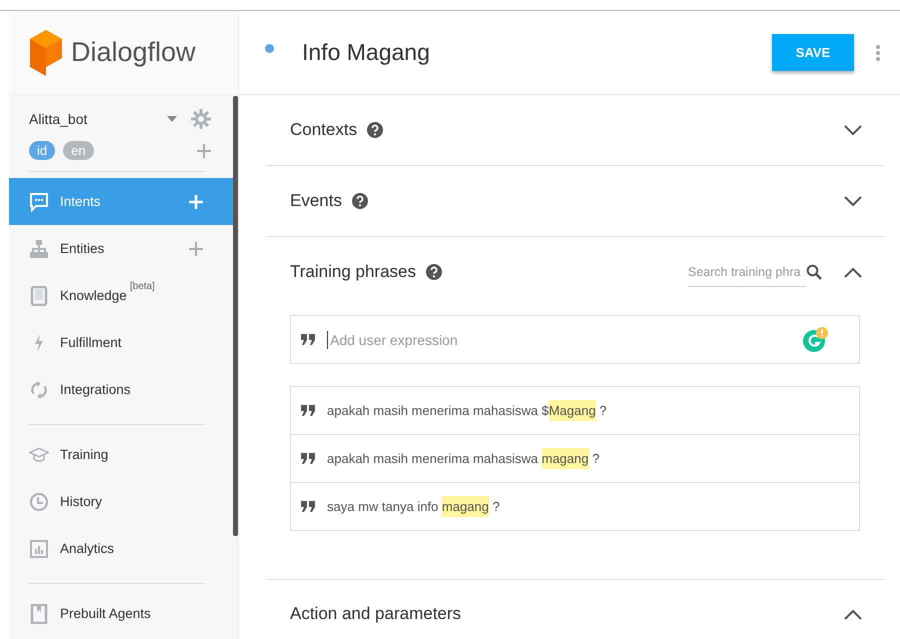  I want to click on more-options-icon, so click(878, 52).